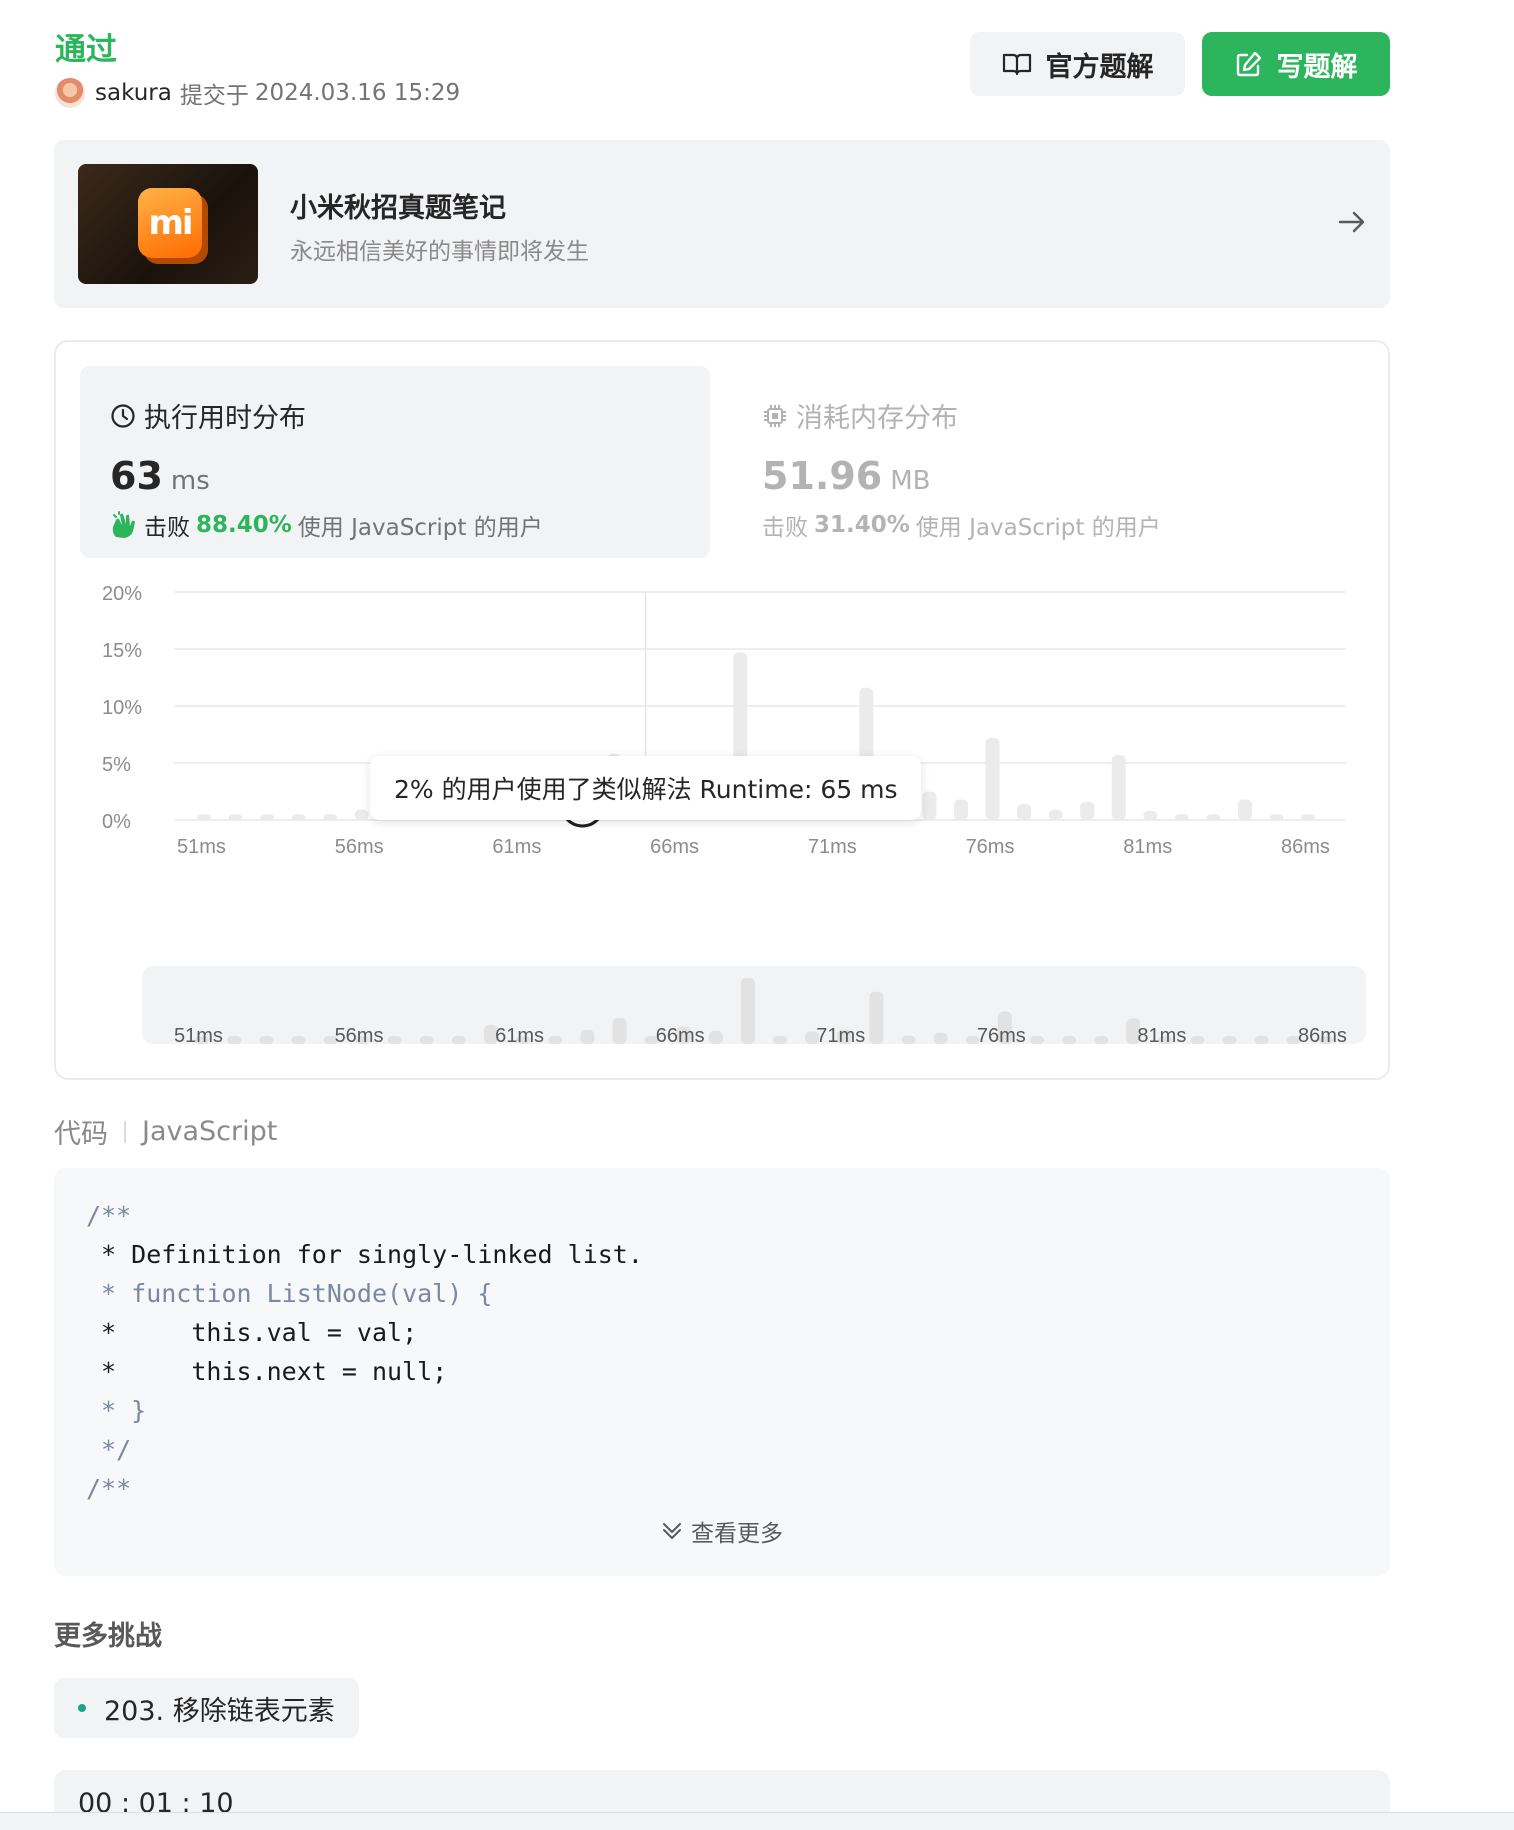 The height and width of the screenshot is (1830, 1514). Describe the element at coordinates (822, 476) in the screenshot. I see `memory-number: 51.96` at that location.